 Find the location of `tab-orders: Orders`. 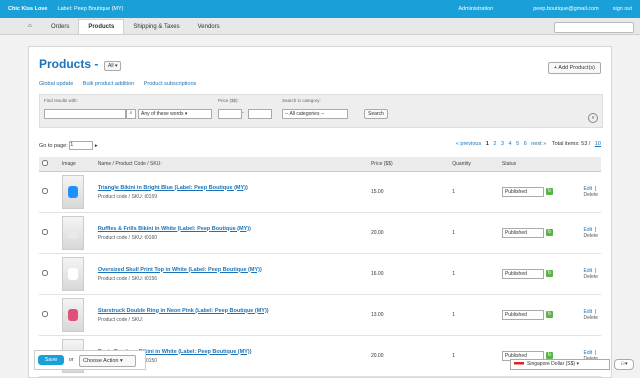

tab-orders: Orders is located at coordinates (60, 27).